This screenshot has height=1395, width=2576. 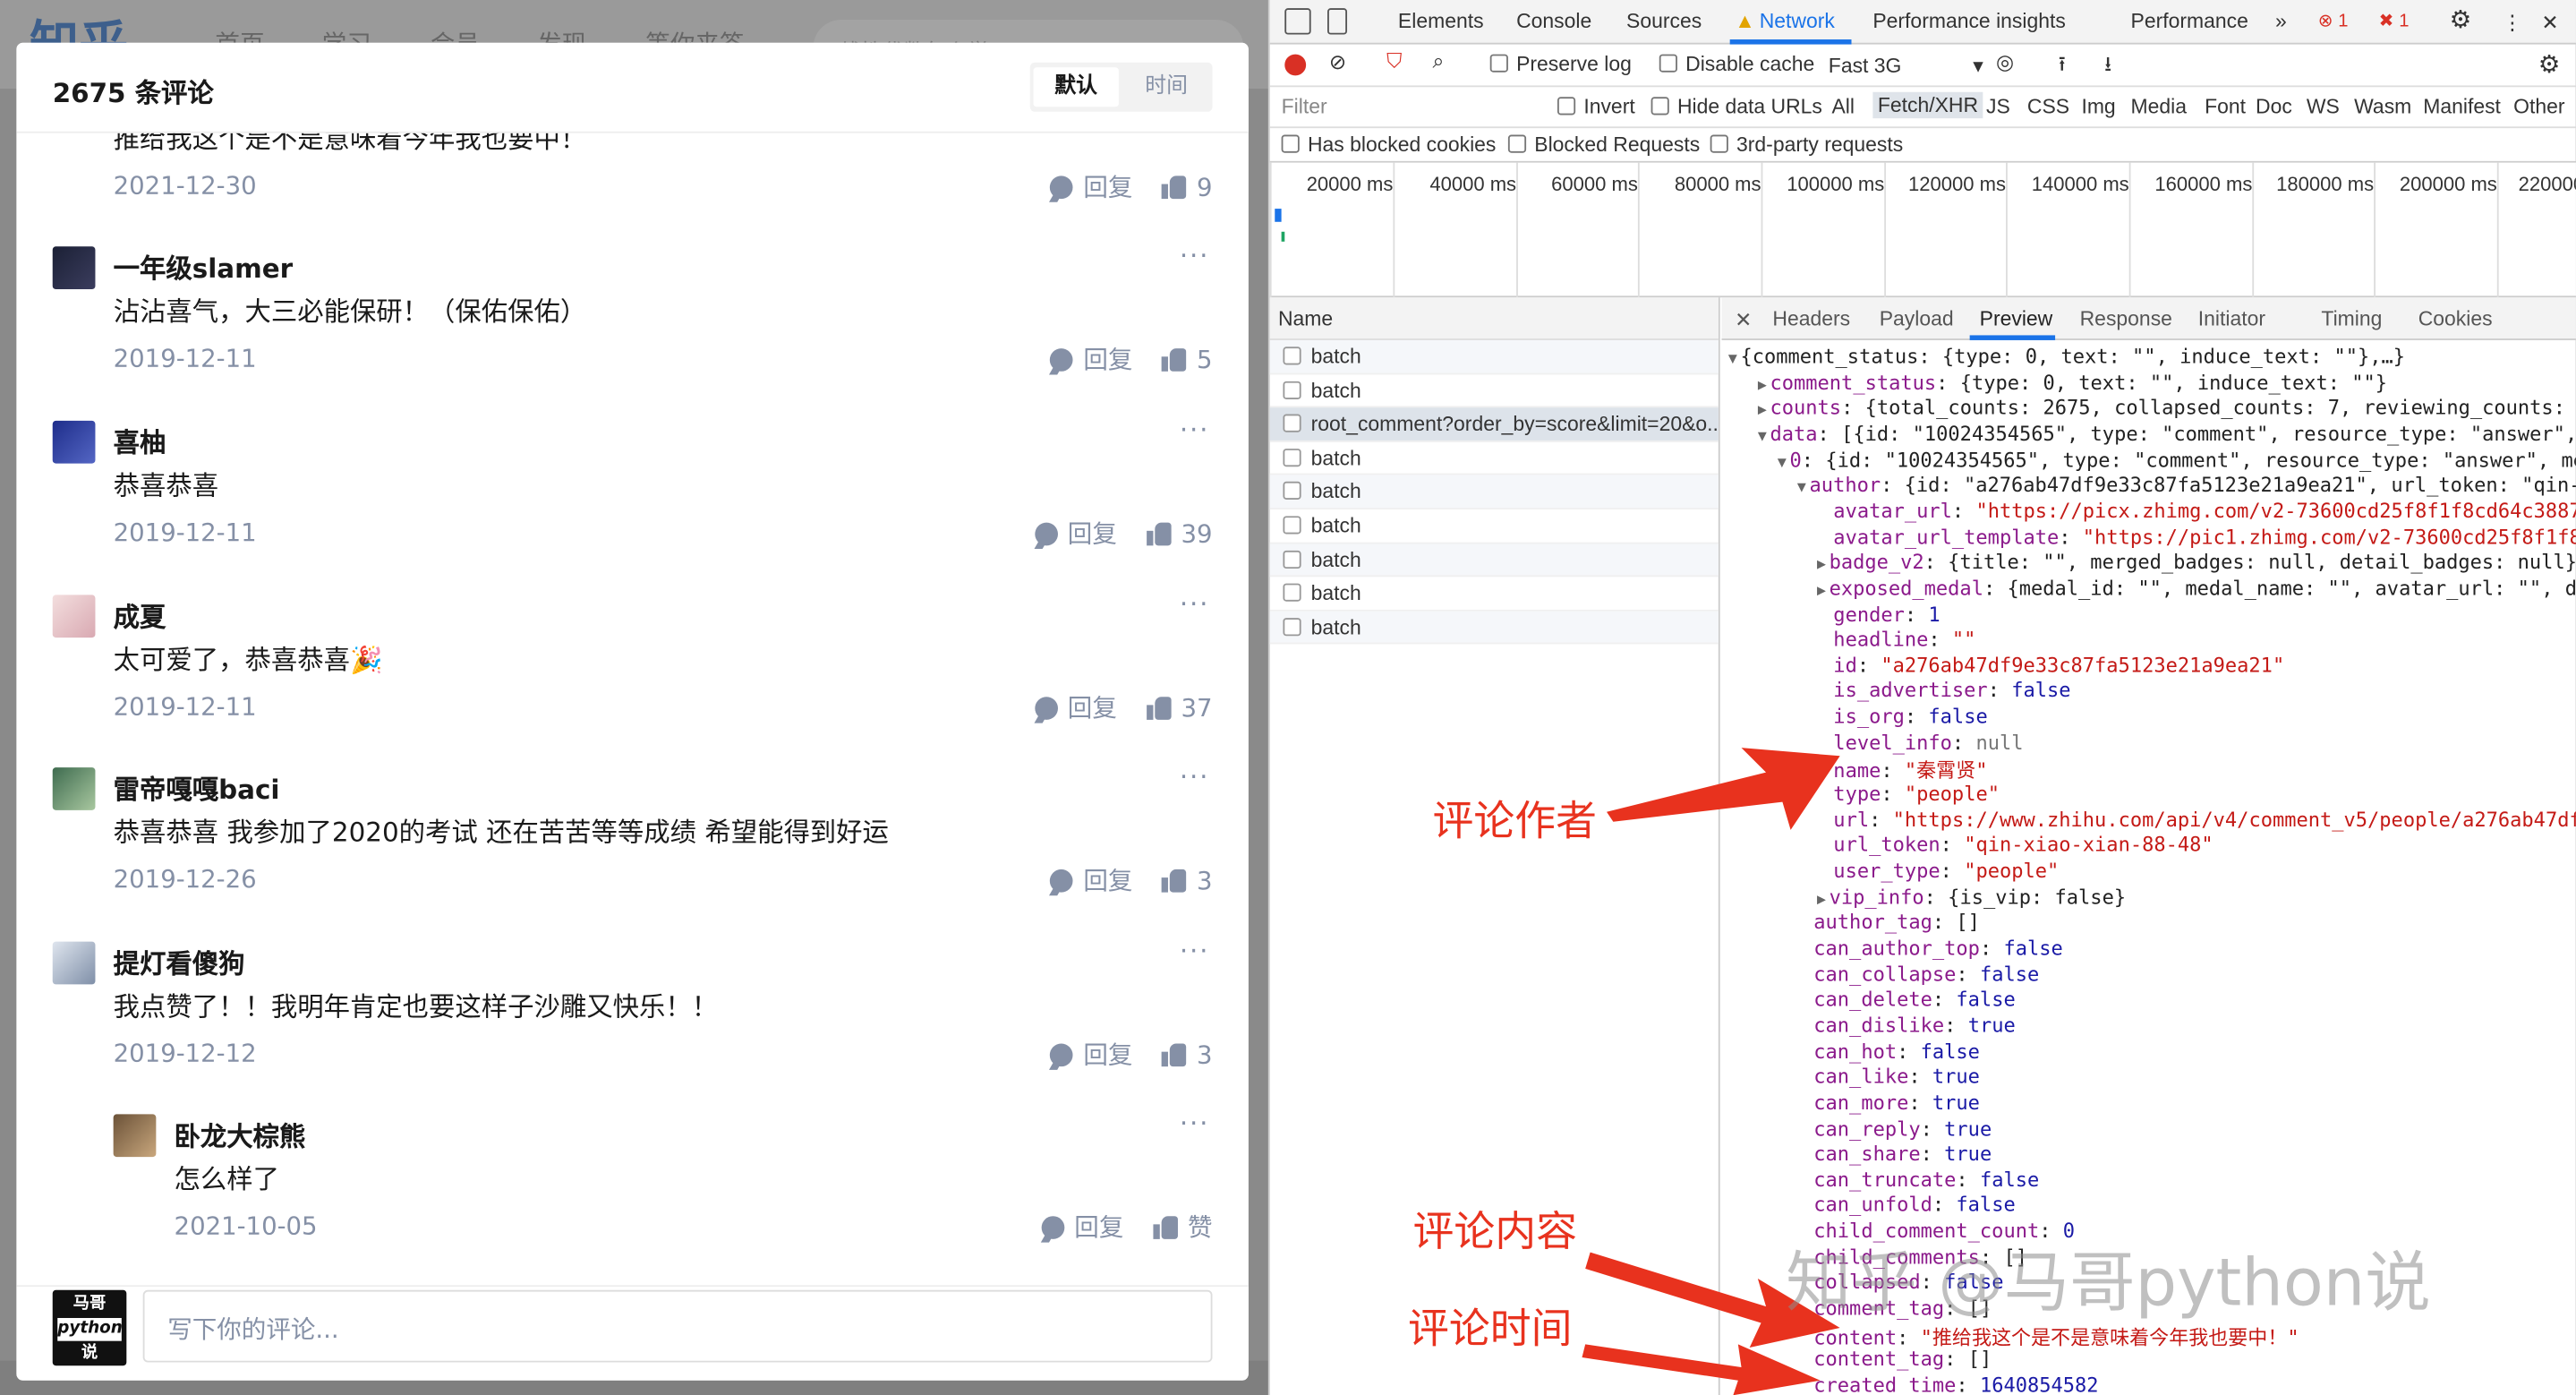 What do you see at coordinates (1701, 1369) in the screenshot?
I see `arrow-to-time` at bounding box center [1701, 1369].